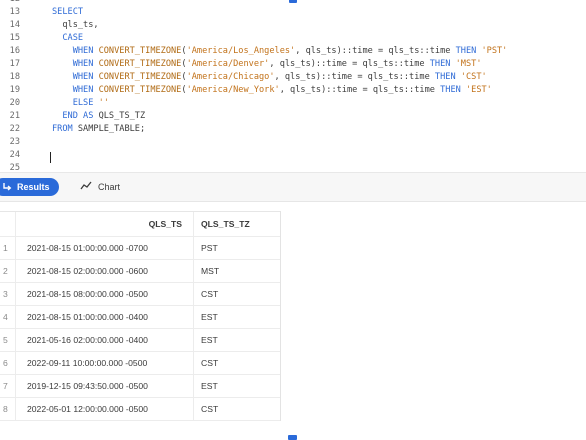 This screenshot has height=440, width=586. What do you see at coordinates (105, 363) in the screenshot?
I see `cell-qls-ts: 2022-09-11 10:00:00.000 -0500` at bounding box center [105, 363].